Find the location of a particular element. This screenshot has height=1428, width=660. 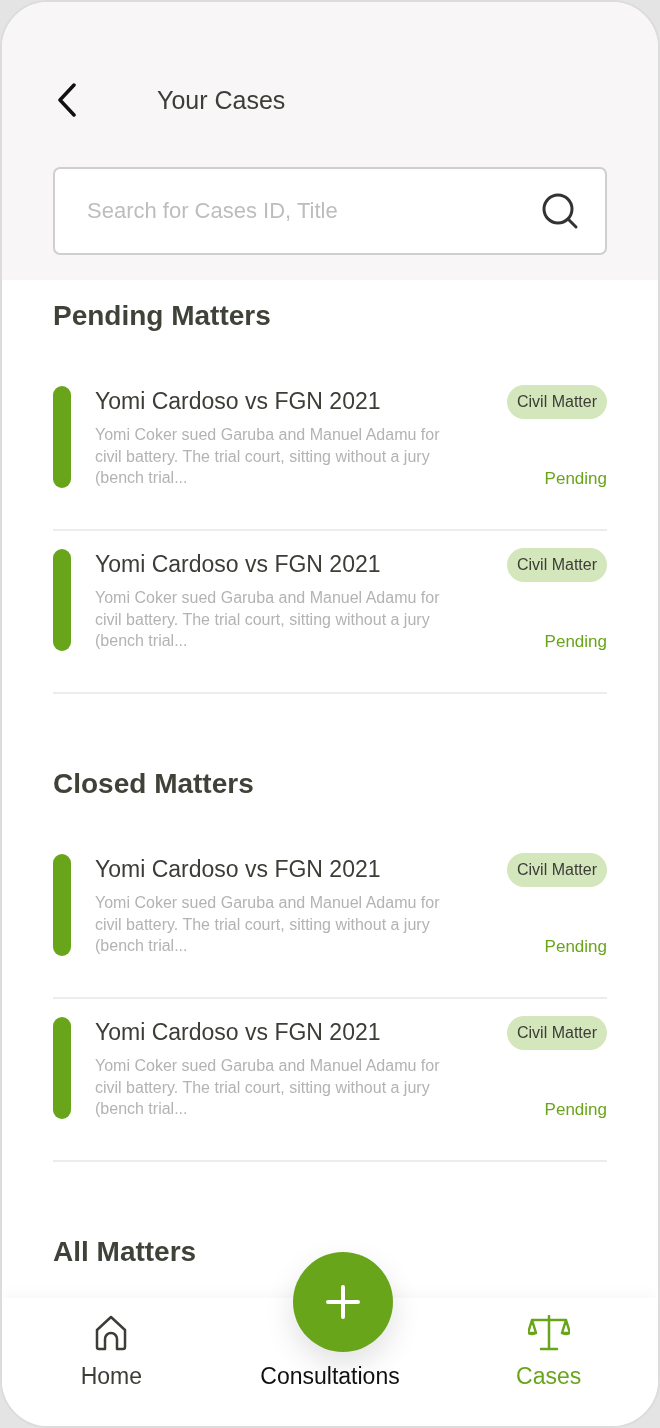

back-icon is located at coordinates (67, 100).